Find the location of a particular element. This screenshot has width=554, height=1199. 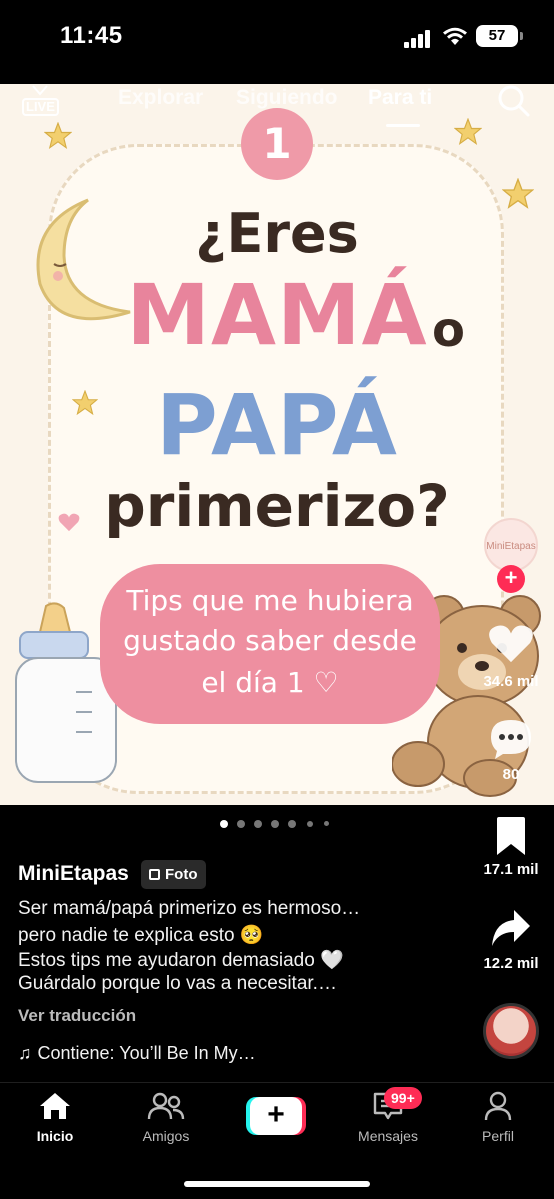

profile-icon is located at coordinates (498, 1106).